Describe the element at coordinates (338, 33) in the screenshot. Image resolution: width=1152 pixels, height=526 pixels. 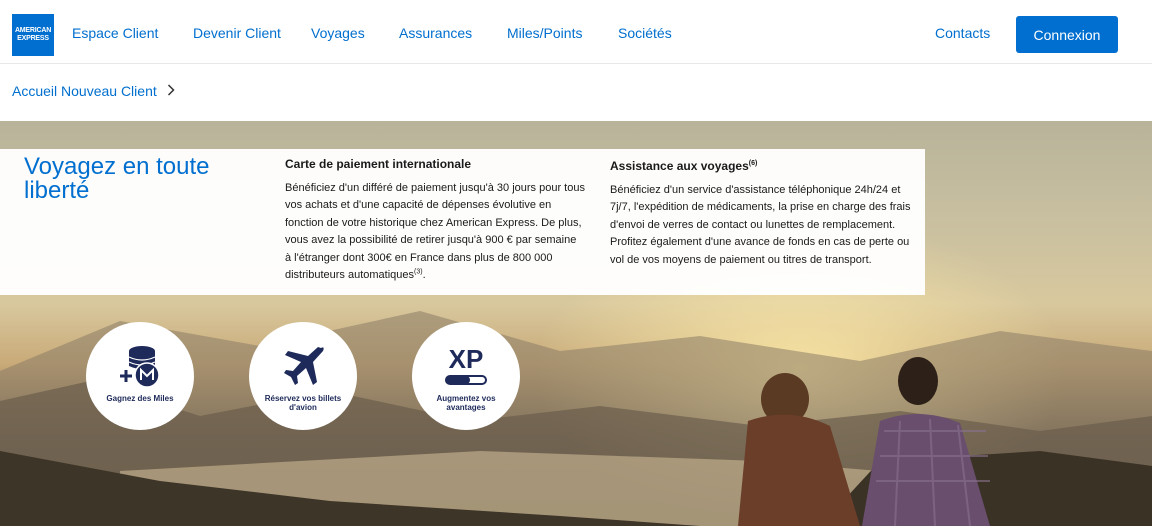
I see `nav-item-voyages: Voyages` at that location.